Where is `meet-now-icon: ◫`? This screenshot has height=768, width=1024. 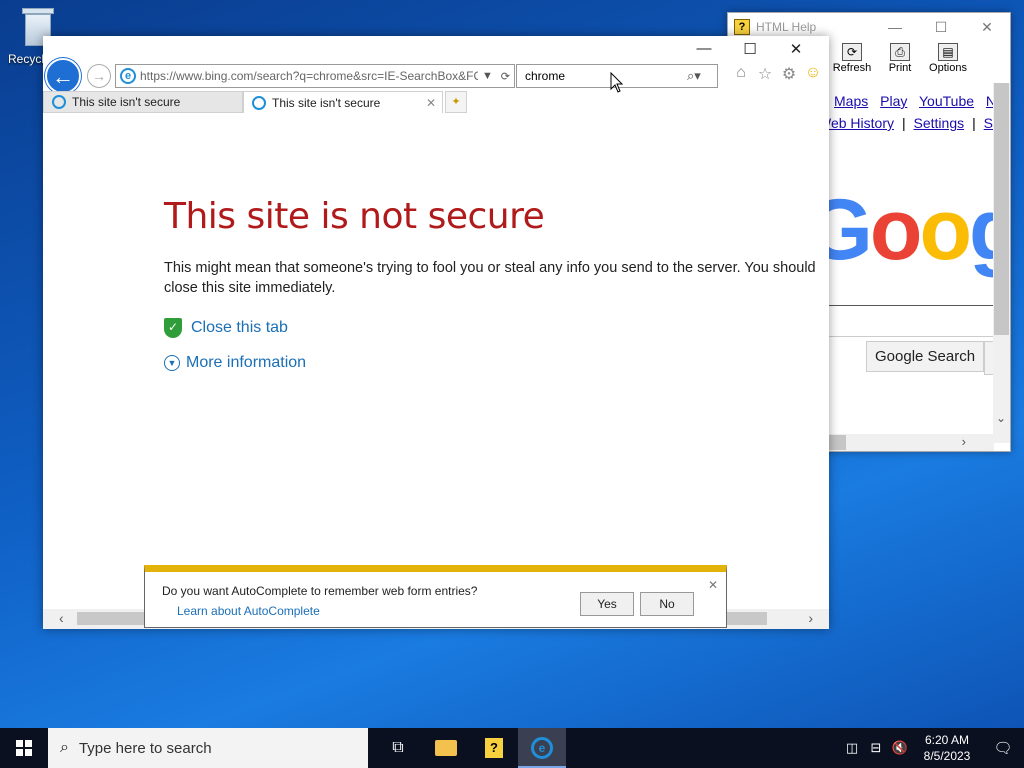
meet-now-icon: ◫ is located at coordinates (852, 748).